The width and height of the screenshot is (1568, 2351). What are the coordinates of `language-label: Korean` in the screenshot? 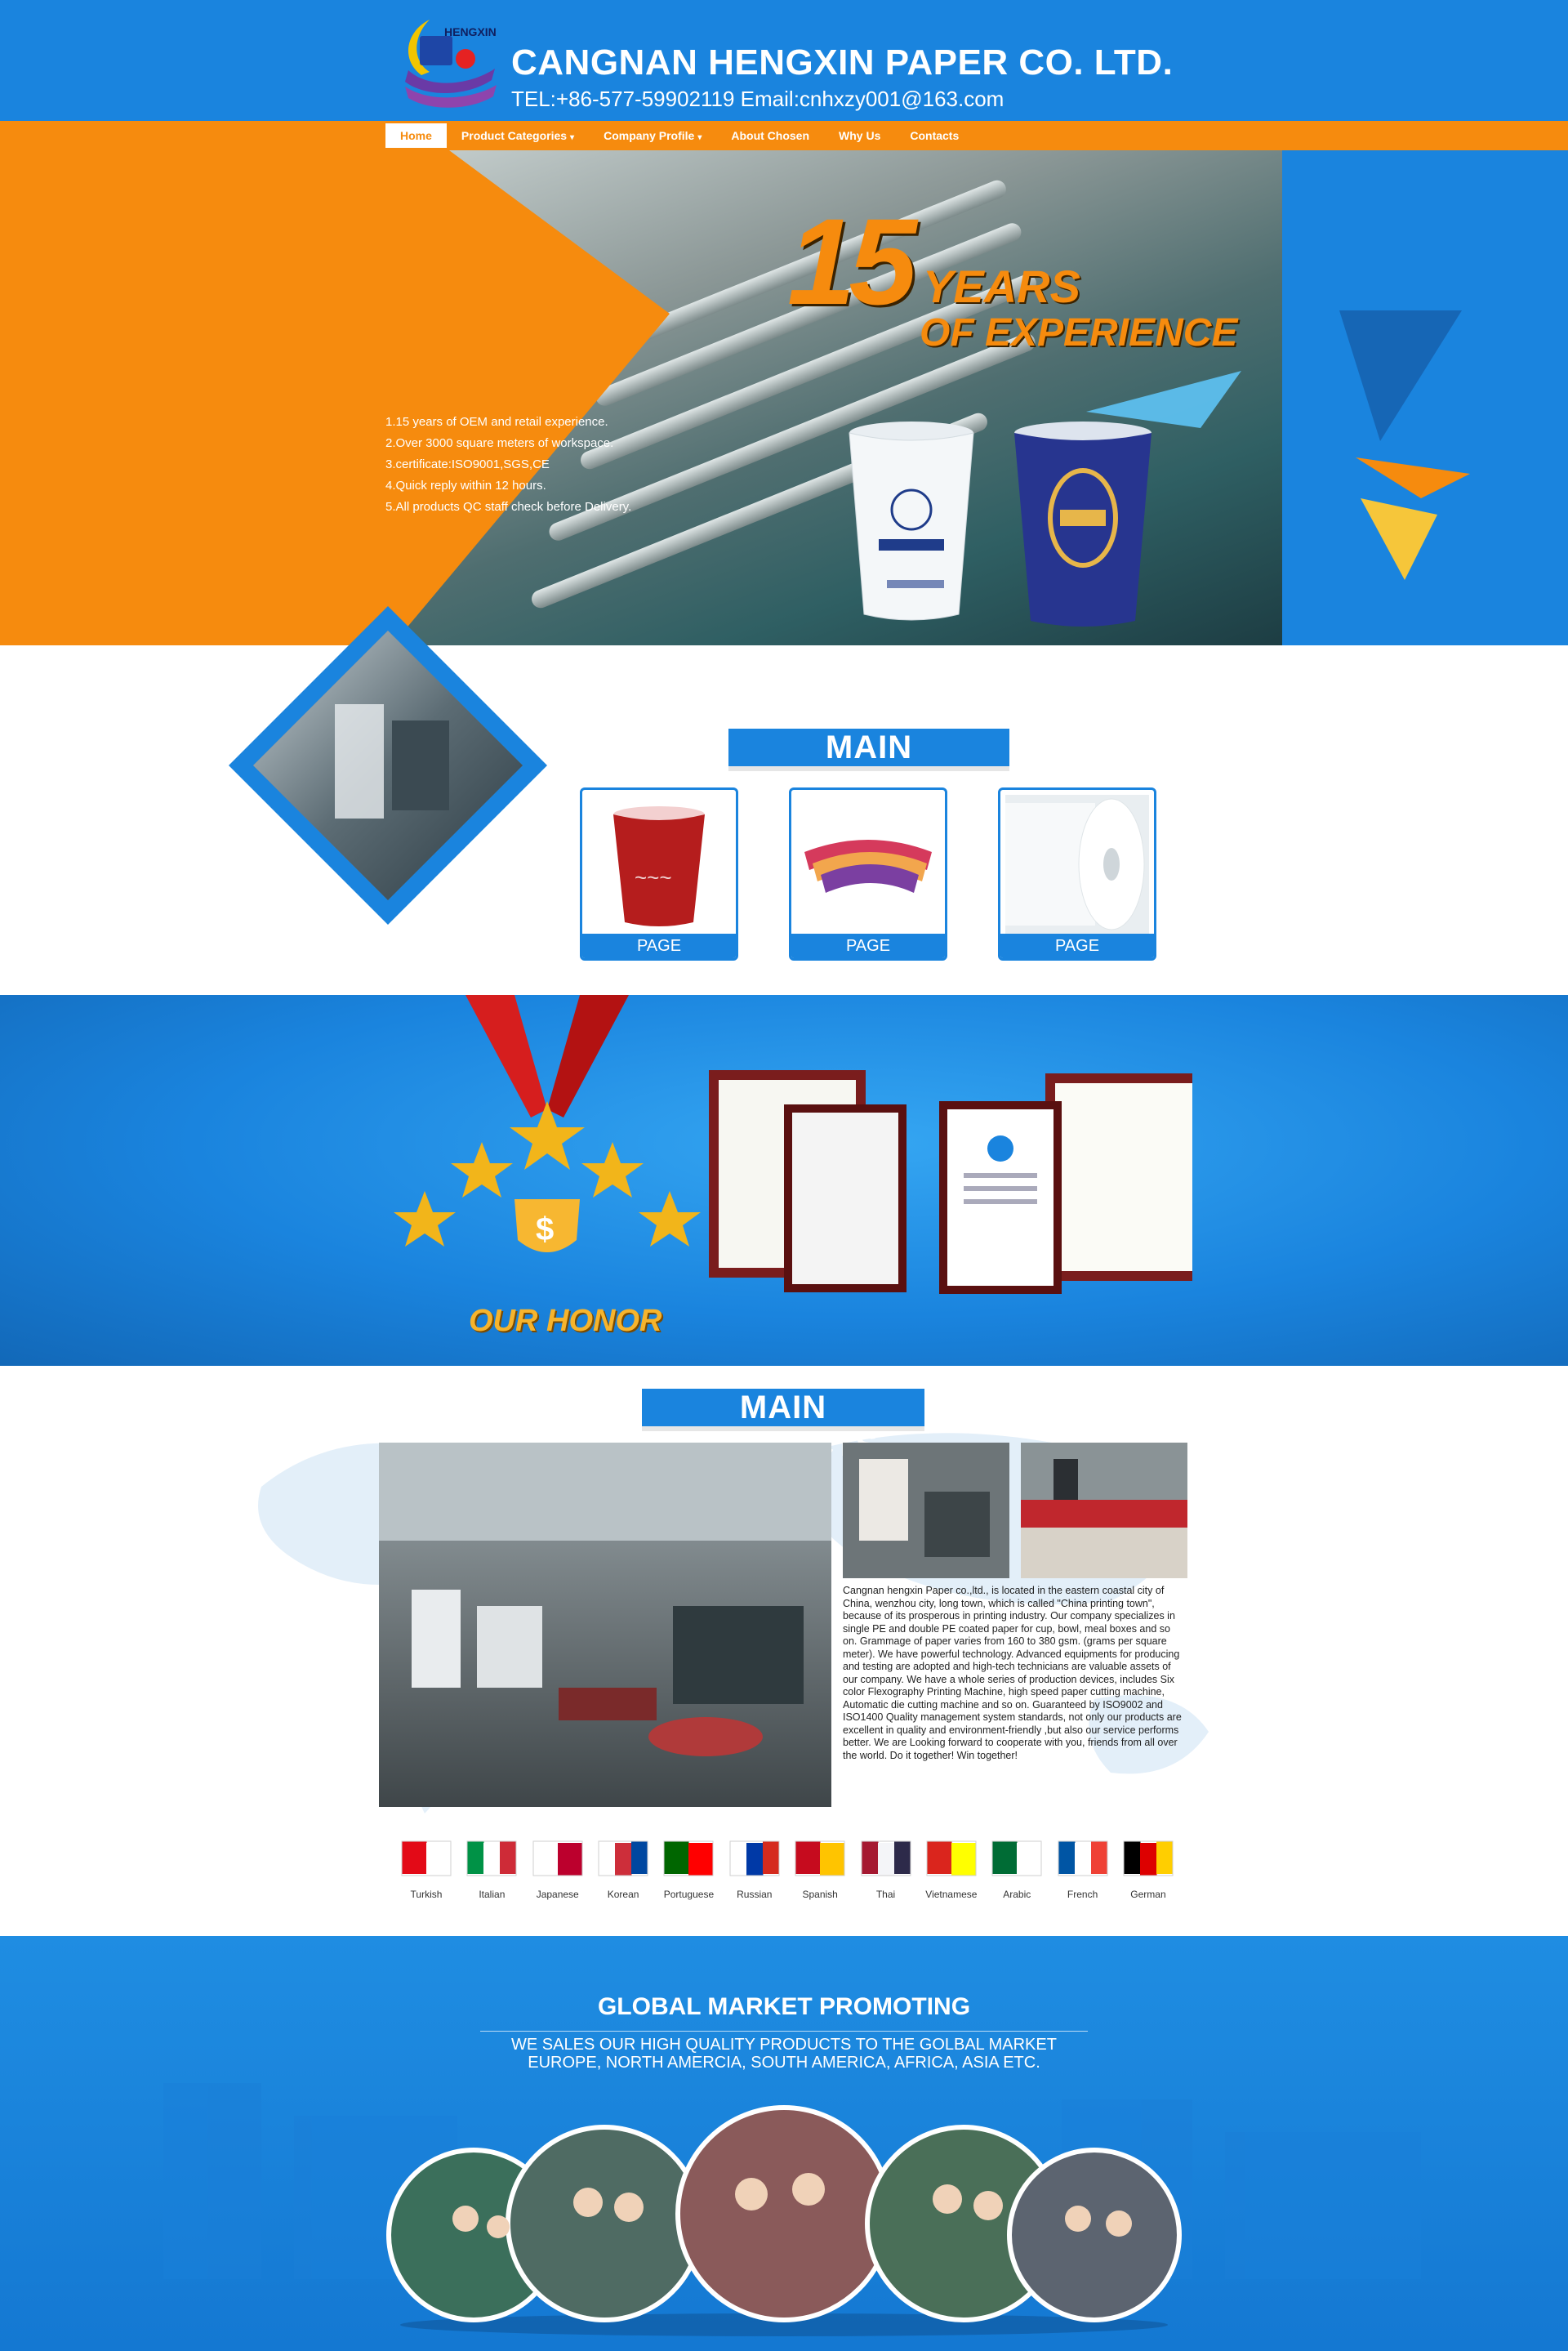 It's located at (623, 1894).